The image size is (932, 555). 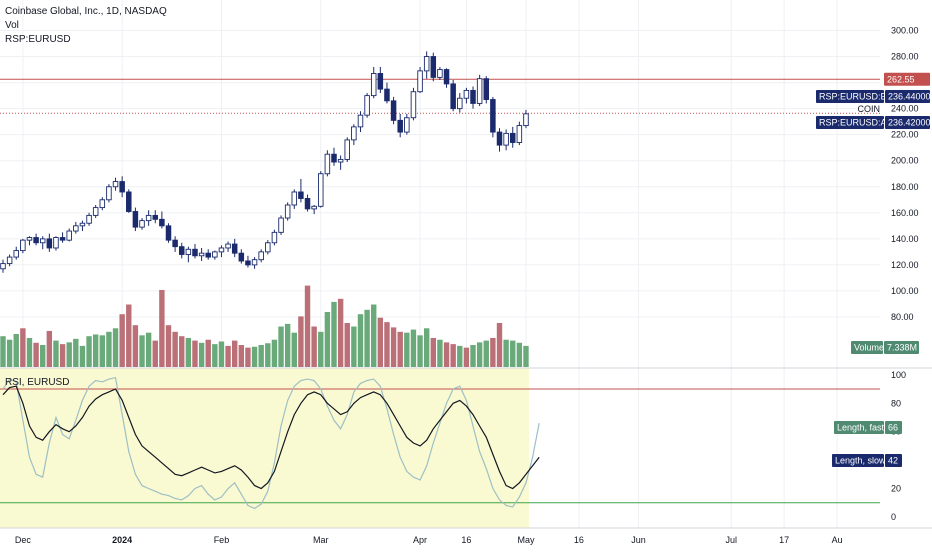 What do you see at coordinates (905, 239) in the screenshot?
I see `price-tick-3: 140.00` at bounding box center [905, 239].